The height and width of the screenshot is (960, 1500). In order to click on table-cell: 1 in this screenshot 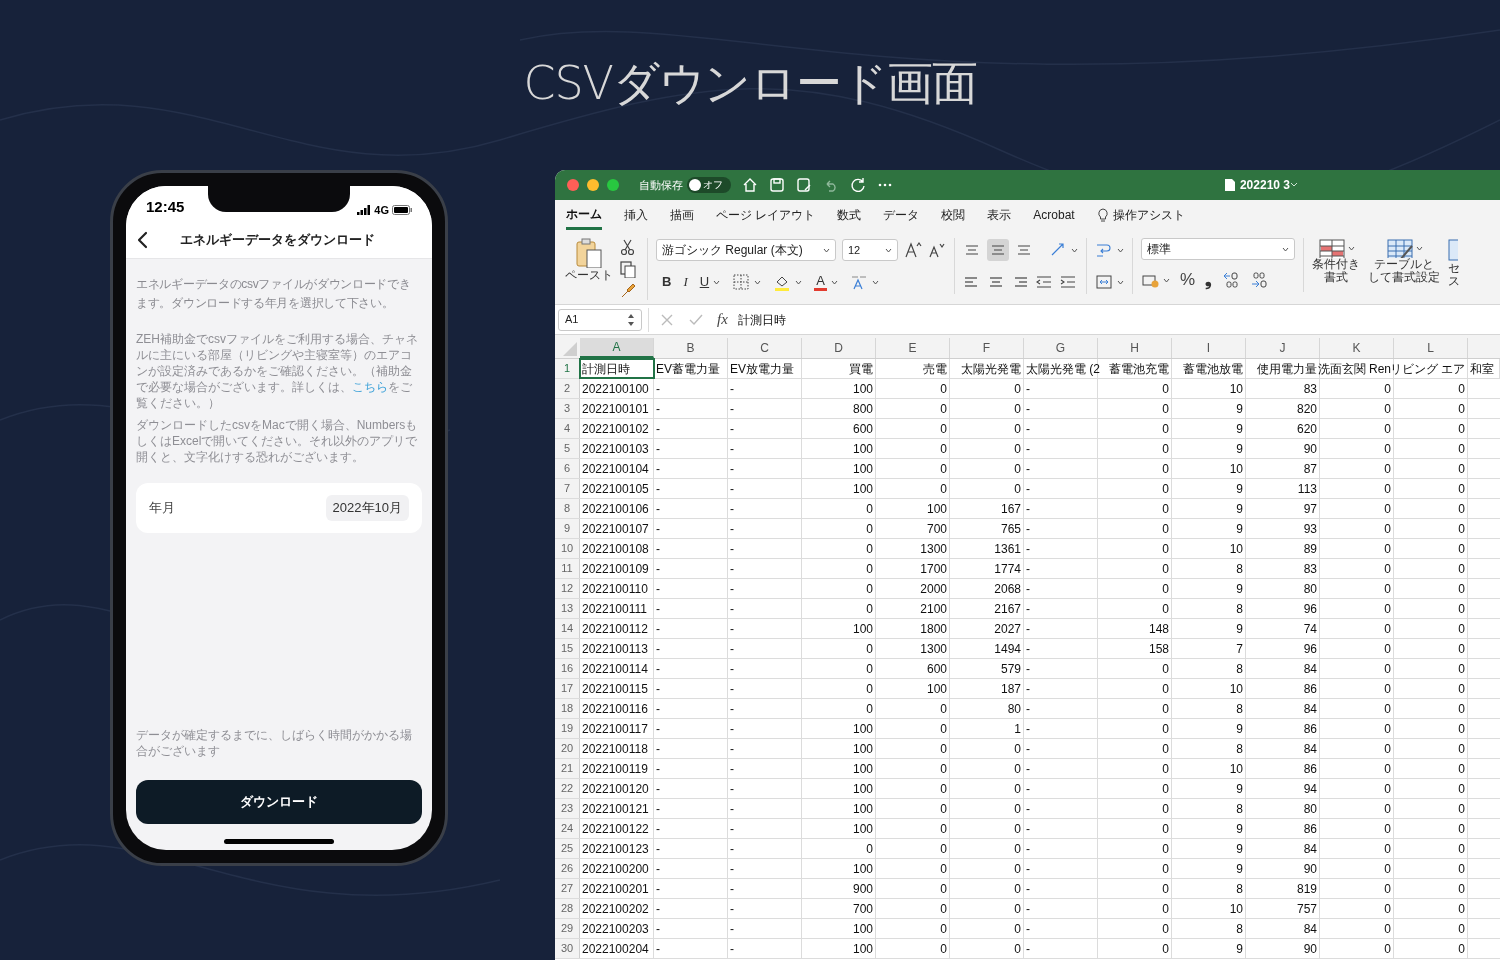, I will do `click(987, 728)`.